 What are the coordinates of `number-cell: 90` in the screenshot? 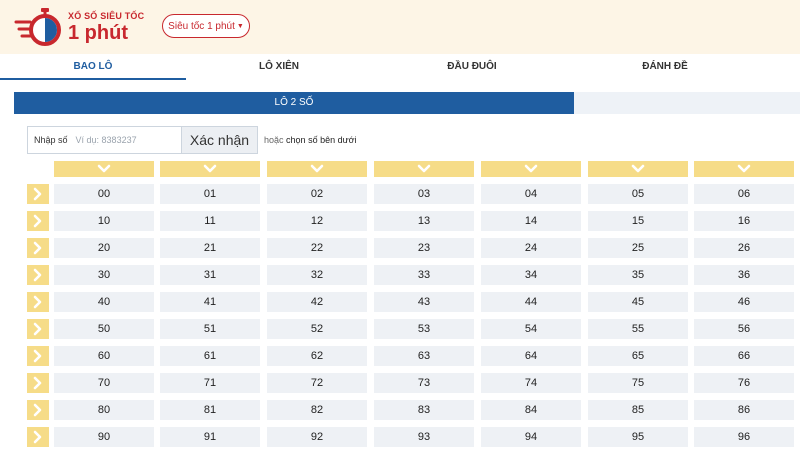 It's located at (104, 437).